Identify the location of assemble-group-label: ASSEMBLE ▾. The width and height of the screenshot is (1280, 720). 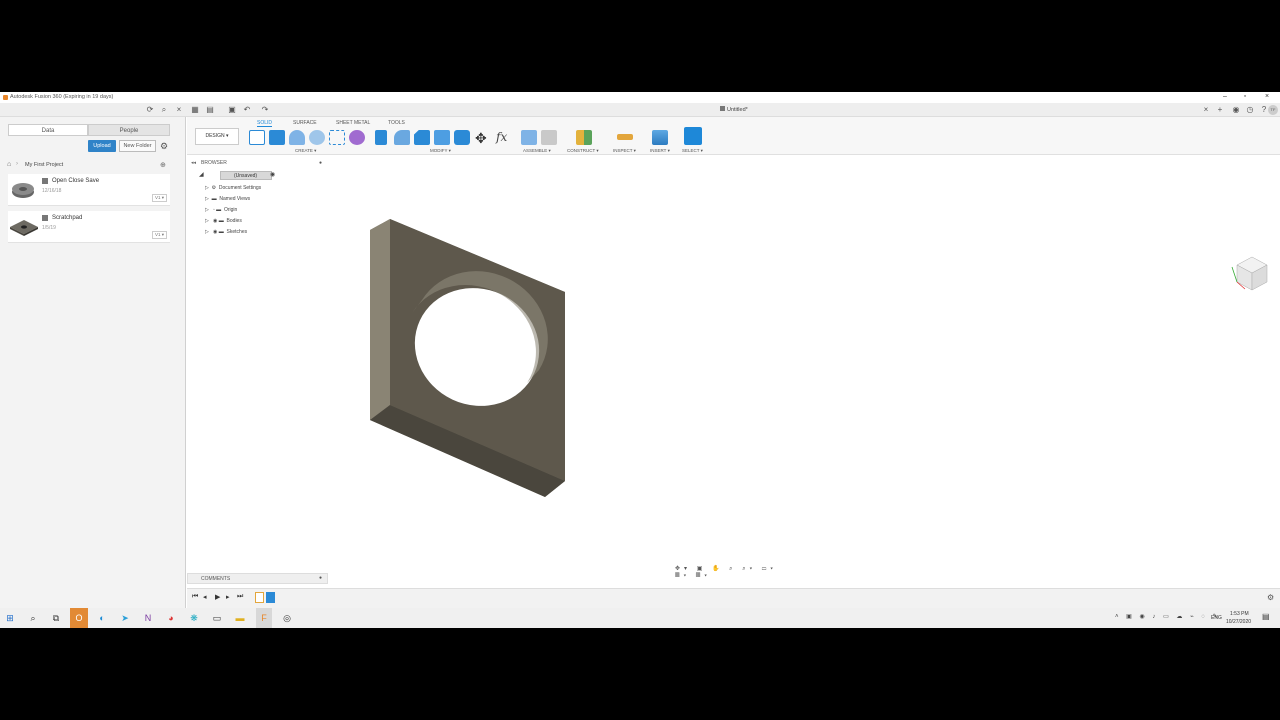
(537, 151).